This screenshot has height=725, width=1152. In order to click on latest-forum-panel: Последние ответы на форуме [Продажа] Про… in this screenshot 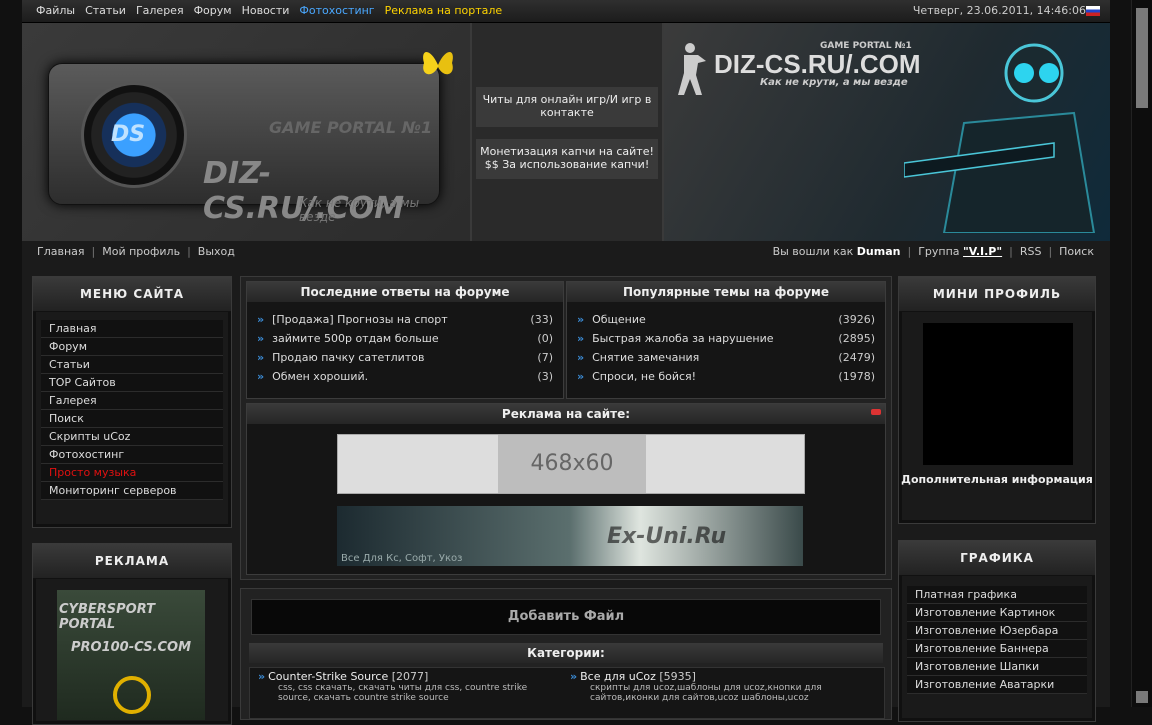, I will do `click(405, 340)`.